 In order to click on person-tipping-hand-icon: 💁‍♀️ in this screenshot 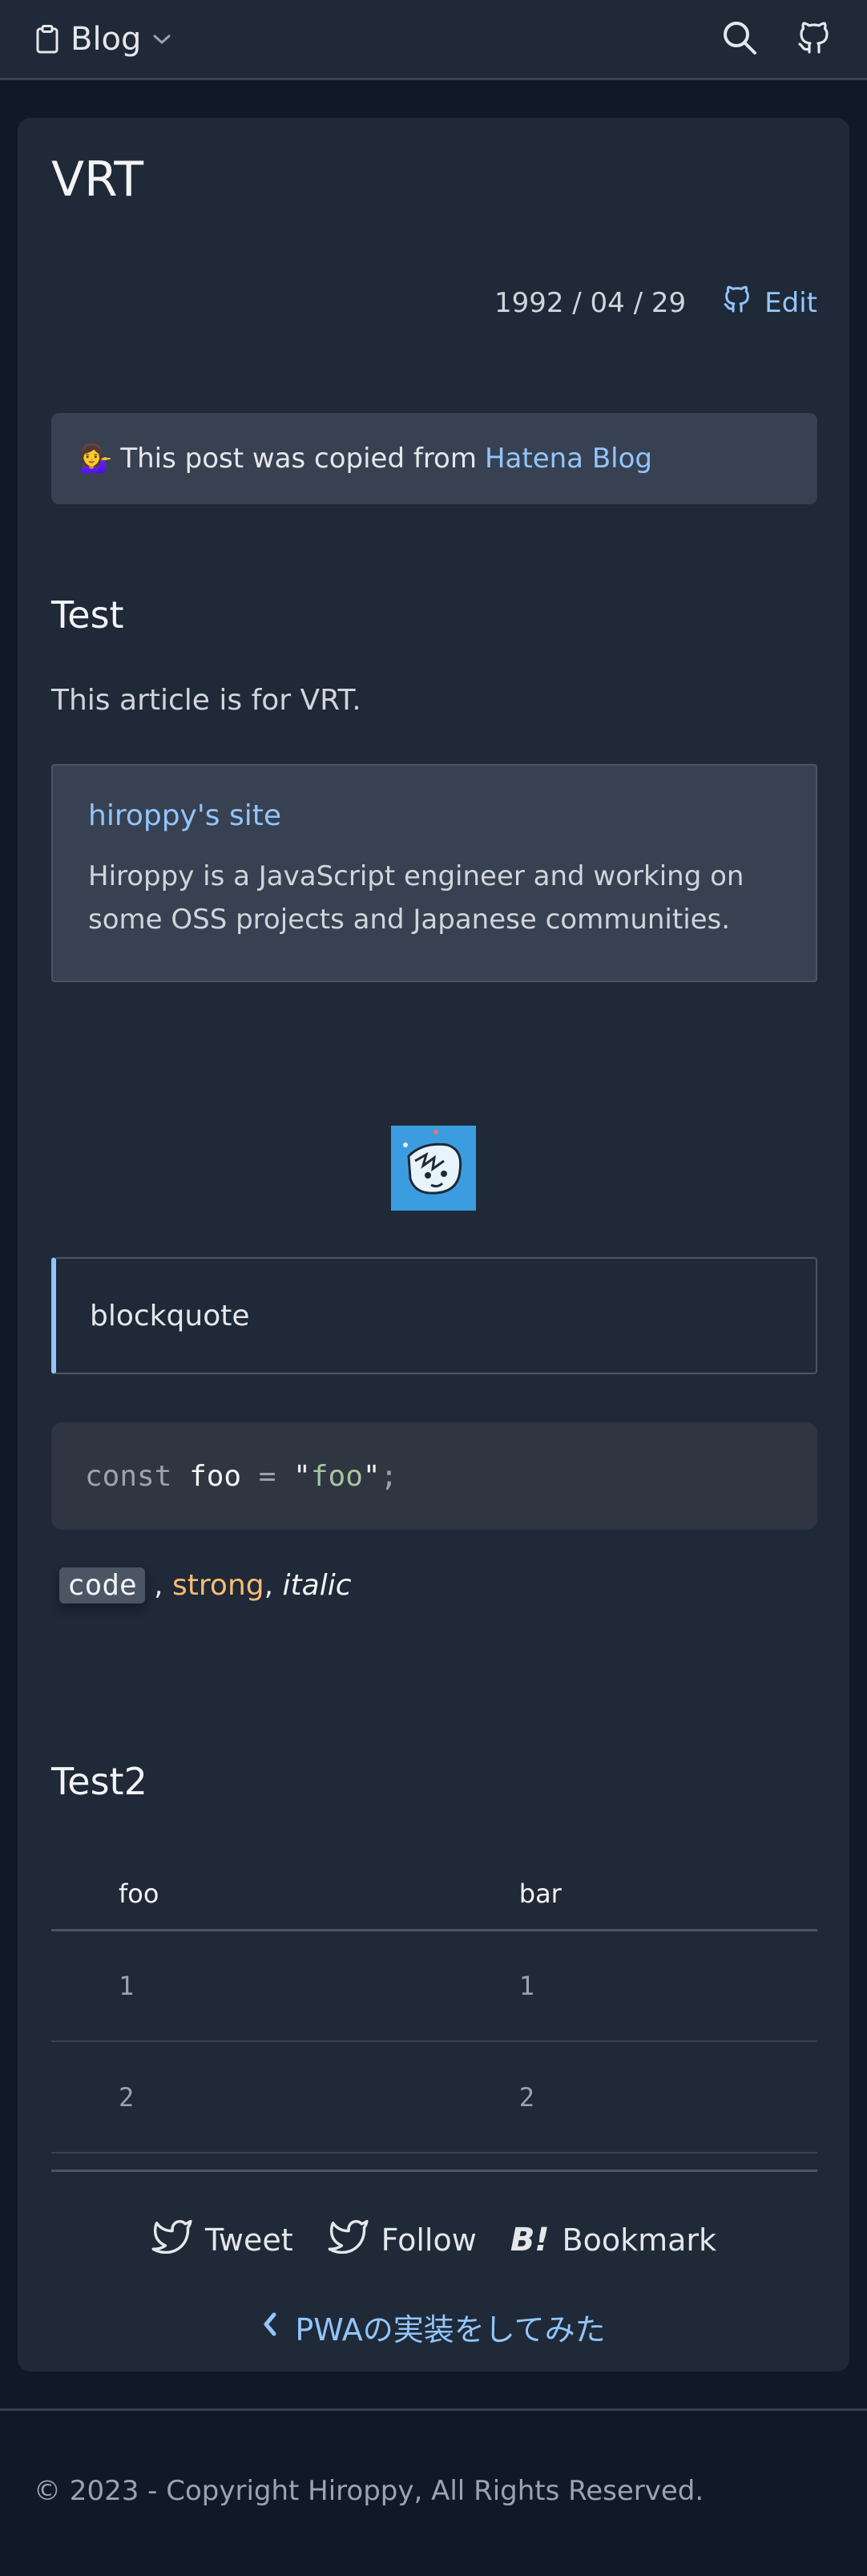, I will do `click(96, 459)`.